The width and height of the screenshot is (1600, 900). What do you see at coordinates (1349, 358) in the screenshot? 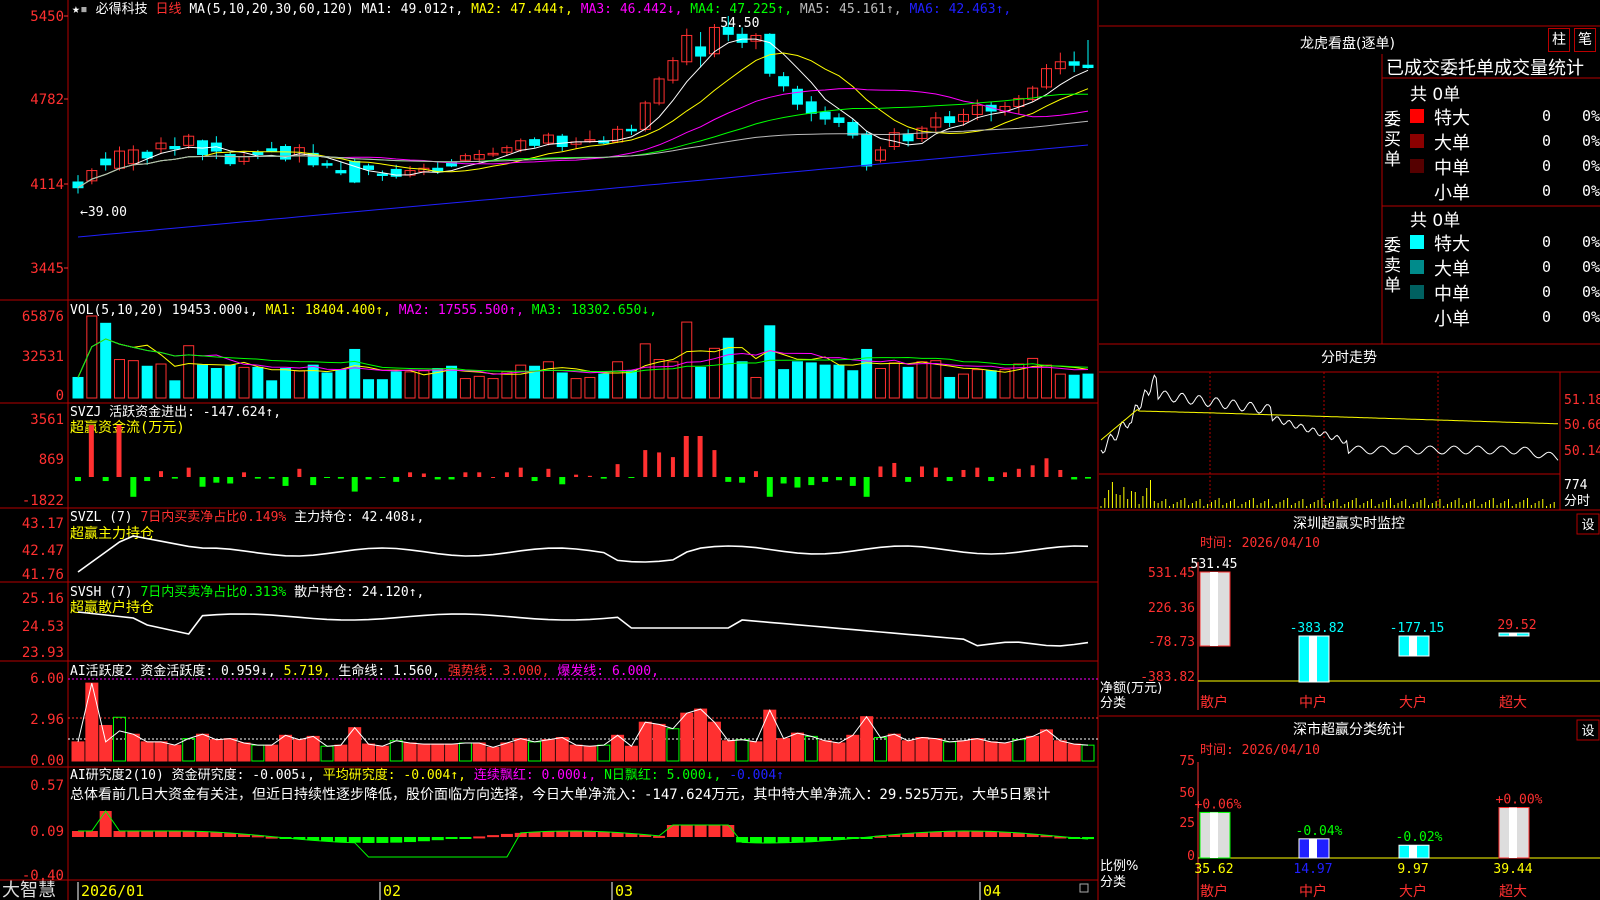
I see `intraday-title: 分时走势` at bounding box center [1349, 358].